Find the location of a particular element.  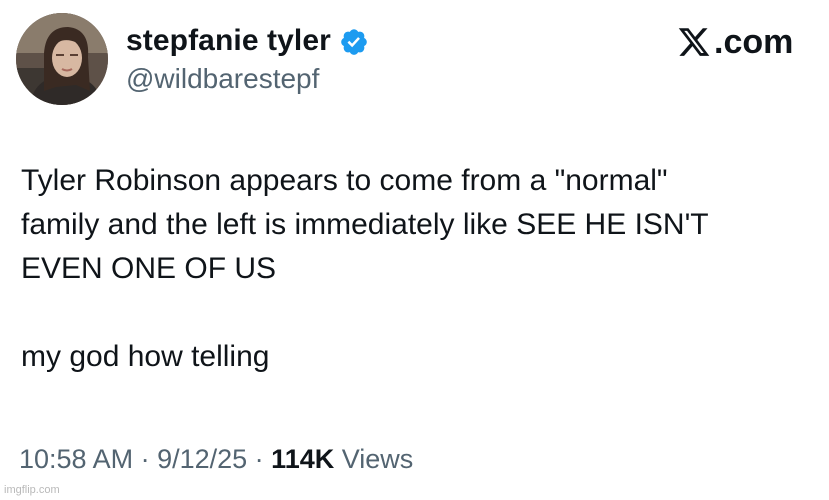

brand-label: .com is located at coordinates (754, 41).